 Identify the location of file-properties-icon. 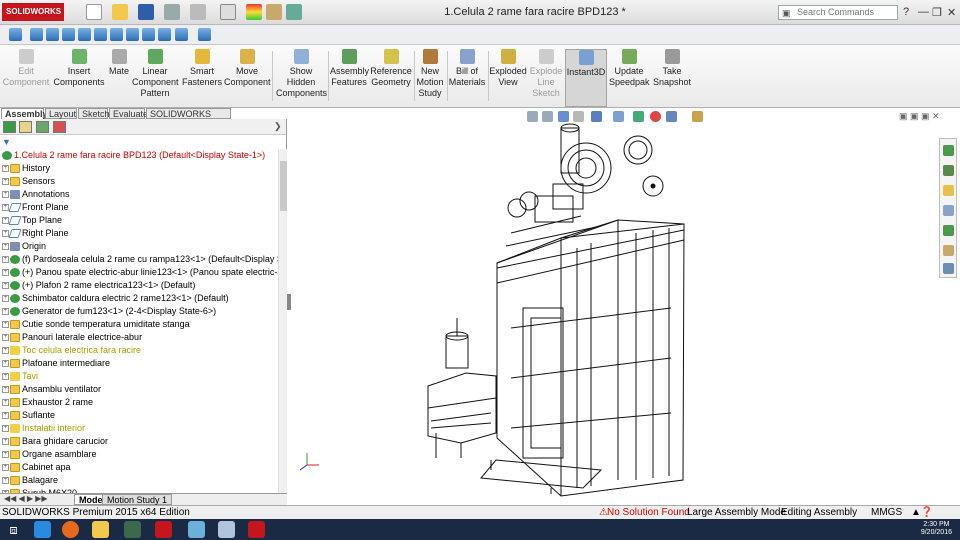
(274, 12).